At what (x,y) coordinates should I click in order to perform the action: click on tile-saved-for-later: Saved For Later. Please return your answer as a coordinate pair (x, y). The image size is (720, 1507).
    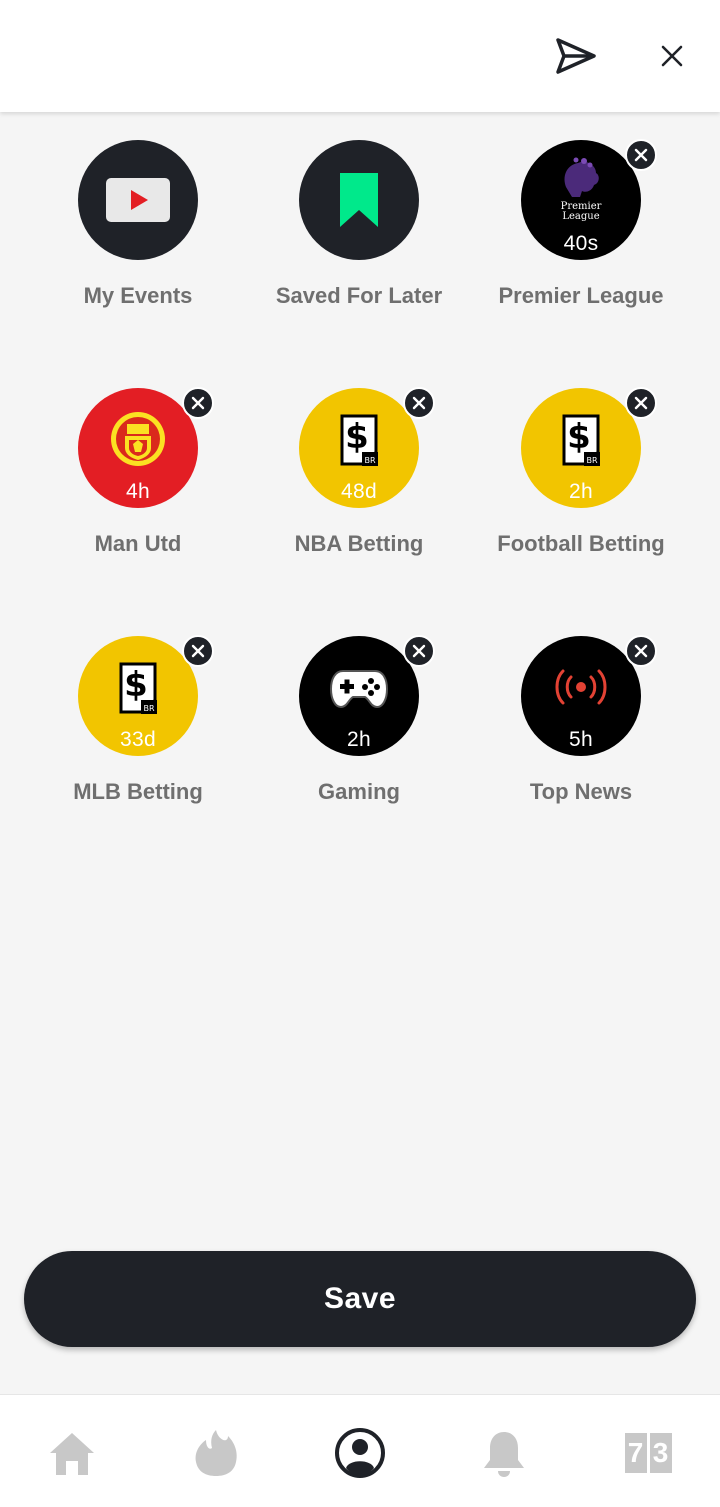
    Looking at the image, I should click on (359, 224).